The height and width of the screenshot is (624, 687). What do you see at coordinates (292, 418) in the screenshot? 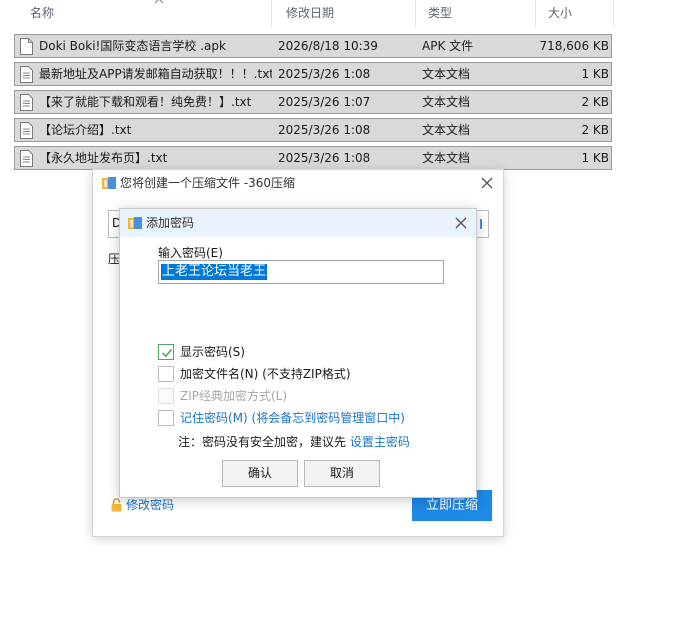
I see `remember-password-label: 记住密码(M) (将会备忘到密码管理窗口中)` at bounding box center [292, 418].